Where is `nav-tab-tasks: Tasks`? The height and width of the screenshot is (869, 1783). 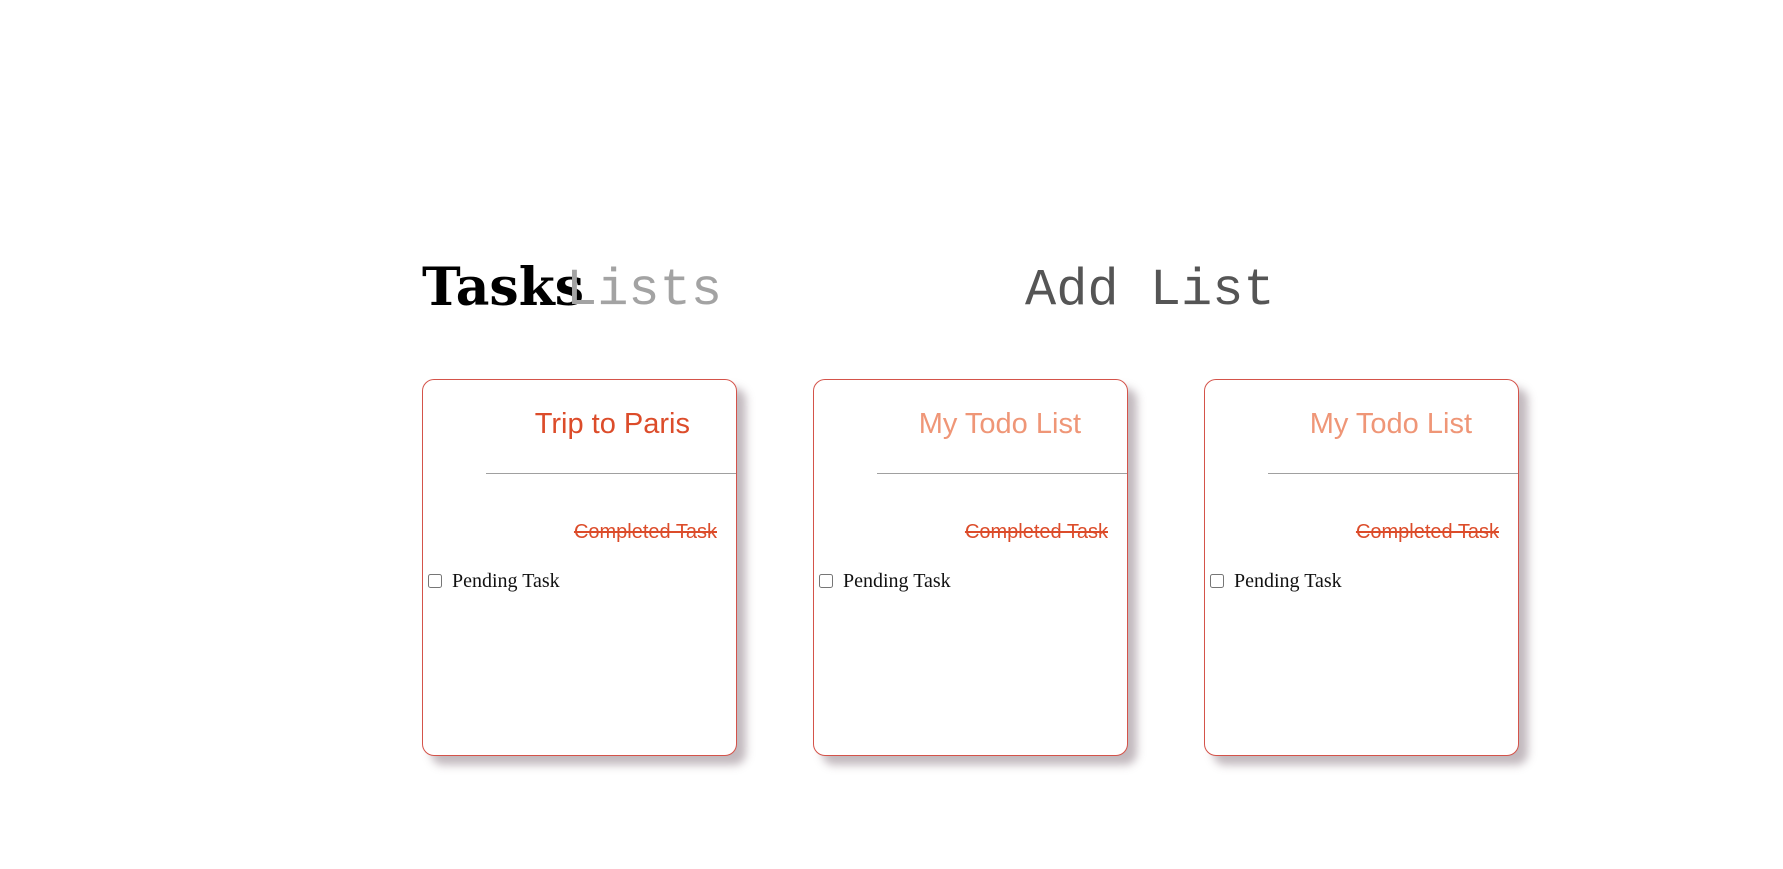 nav-tab-tasks: Tasks is located at coordinates (503, 288).